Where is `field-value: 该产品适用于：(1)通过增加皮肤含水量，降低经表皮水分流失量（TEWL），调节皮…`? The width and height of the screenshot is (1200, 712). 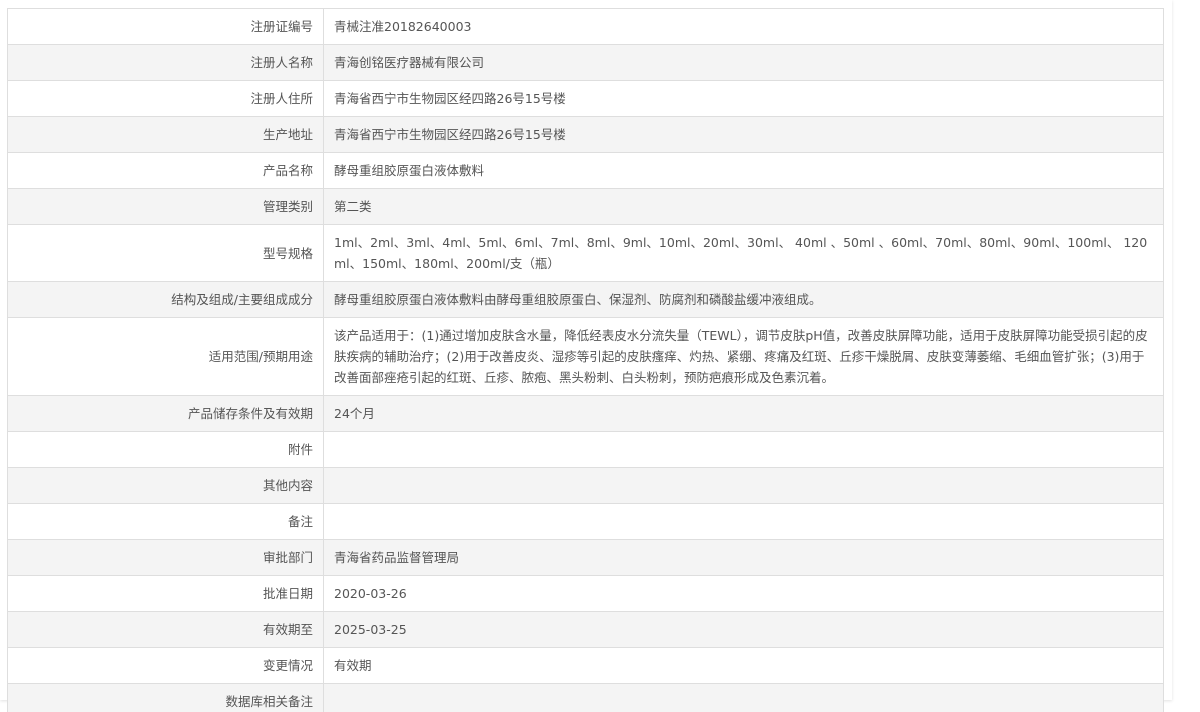
field-value: 该产品适用于：(1)通过增加皮肤含水量，降低经表皮水分流失量（TEWL），调节皮… is located at coordinates (743, 356).